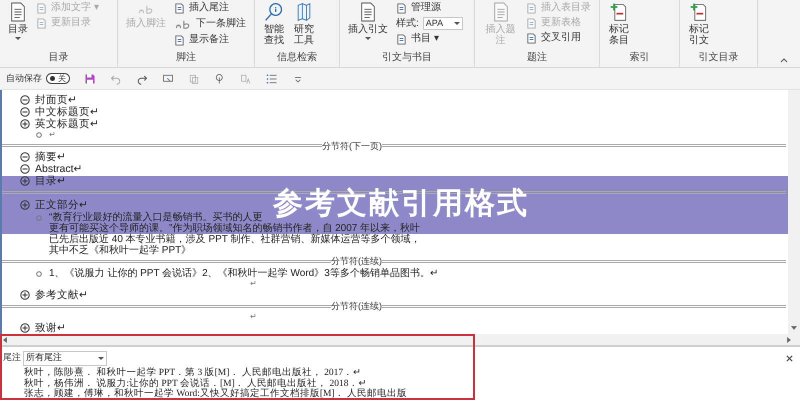 Image resolution: width=800 pixels, height=400 pixels. Describe the element at coordinates (243, 273) in the screenshot. I see `body-paragraph: 1、《说服力 让你的 PPT 会说话》2、《和秋叶一起学 Word》3等多个畅销单品图书。↵` at that location.